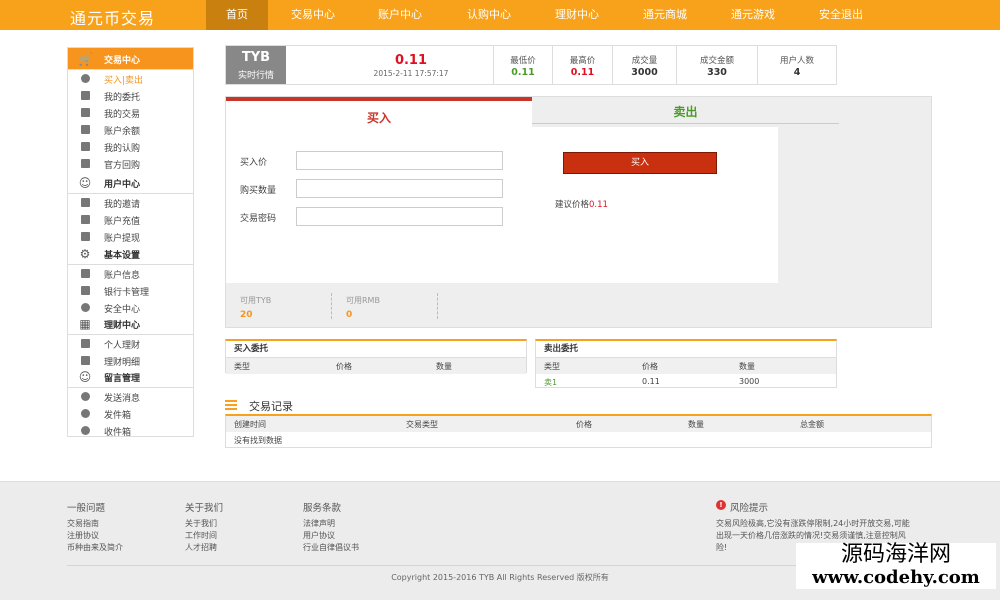 The width and height of the screenshot is (1000, 600). What do you see at coordinates (127, 293) in the screenshot?
I see `sidebar-item-label: 银行卡管理` at bounding box center [127, 293].